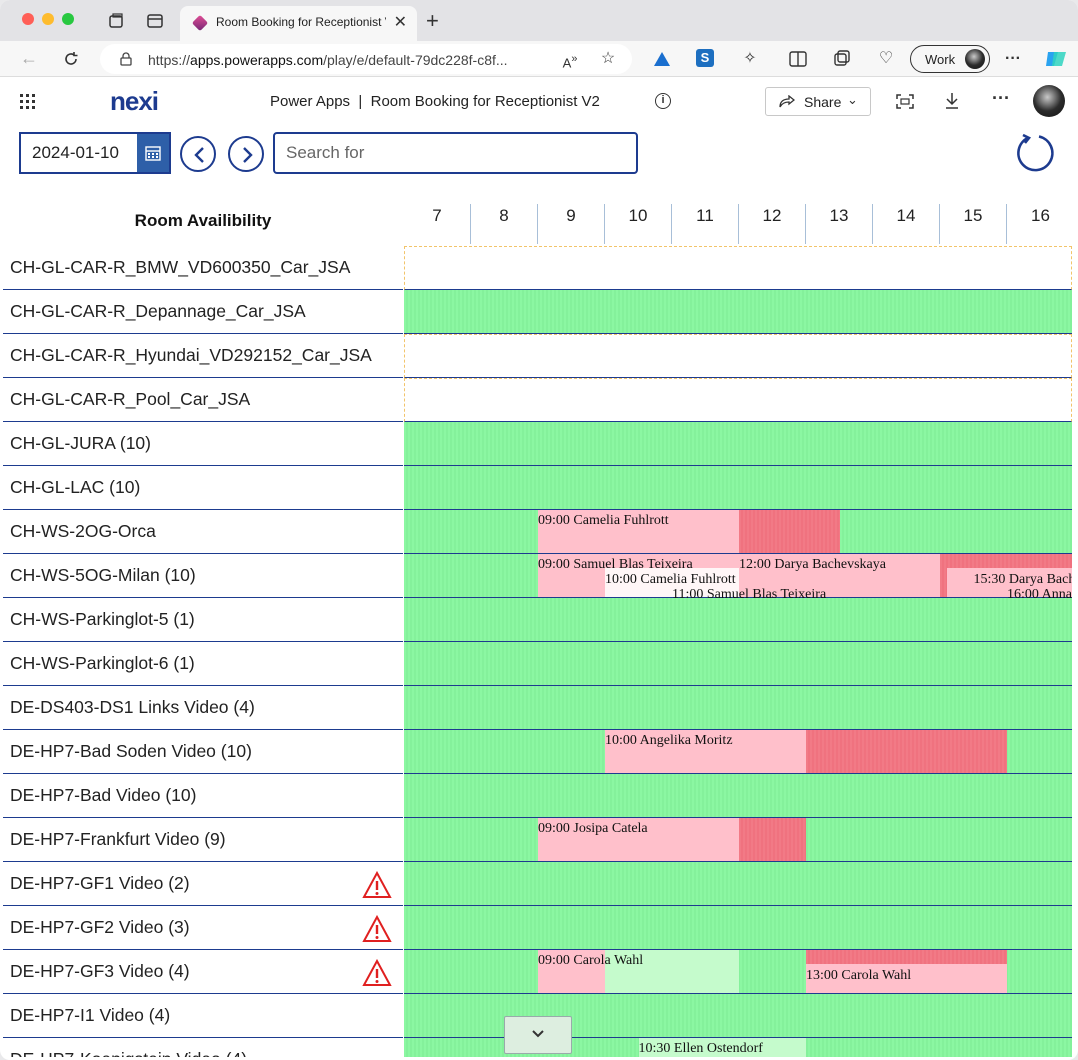  Describe the element at coordinates (670, 580) in the screenshot. I see `booking-label: 10:00 Camelia Fuhlrott` at that location.